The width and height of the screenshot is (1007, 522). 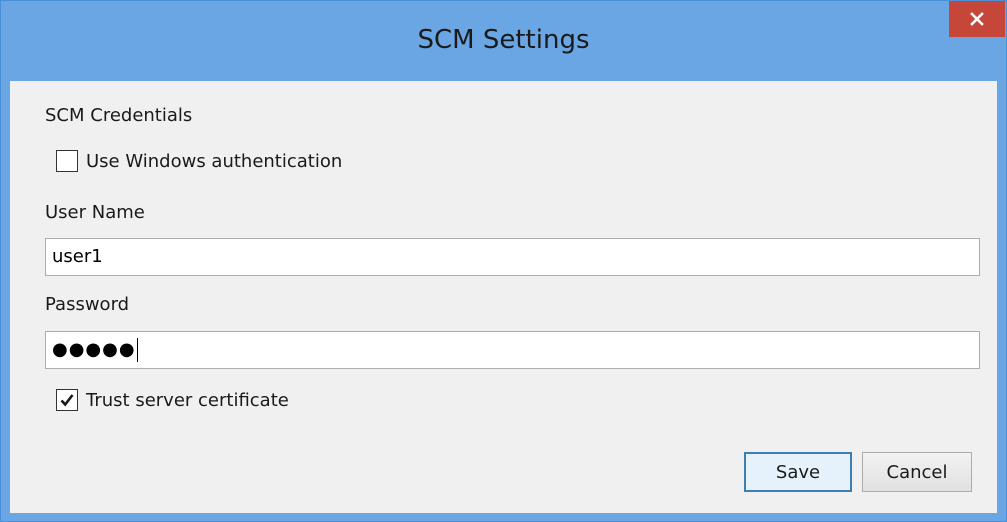 I want to click on username-label: User Name, so click(x=95, y=212).